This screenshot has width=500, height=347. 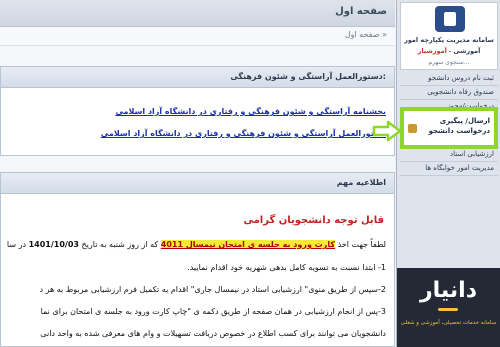 I want to click on notice-panel-header: اطلاعیه مهم, so click(x=197, y=183).